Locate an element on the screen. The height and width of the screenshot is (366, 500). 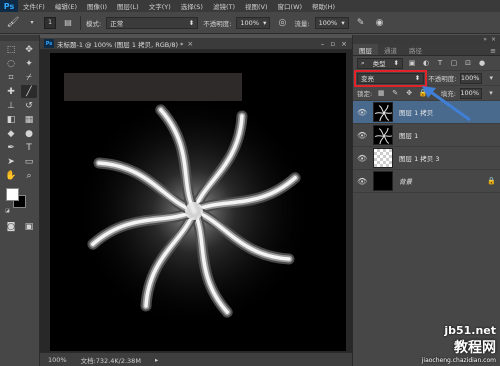
tab-channels: 通道 is located at coordinates (390, 49).